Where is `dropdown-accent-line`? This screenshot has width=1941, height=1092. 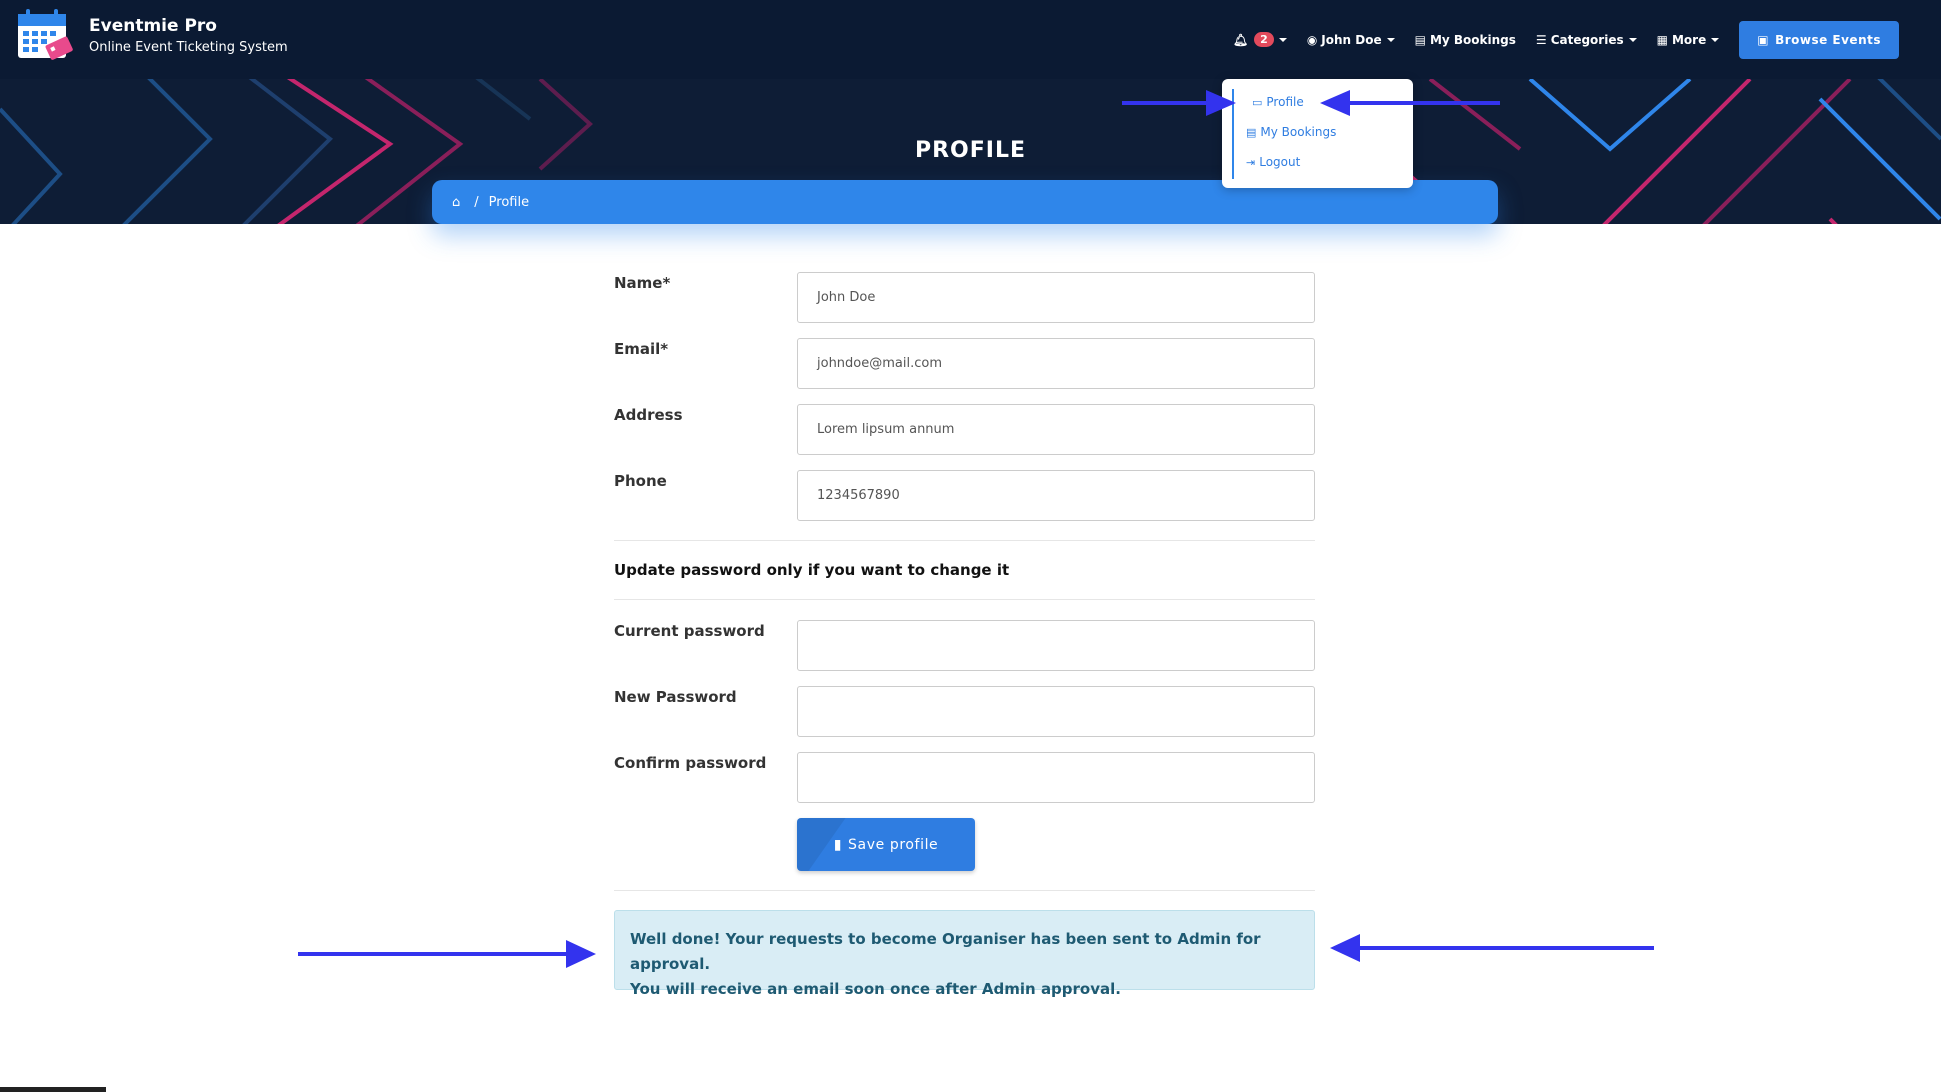 dropdown-accent-line is located at coordinates (1233, 134).